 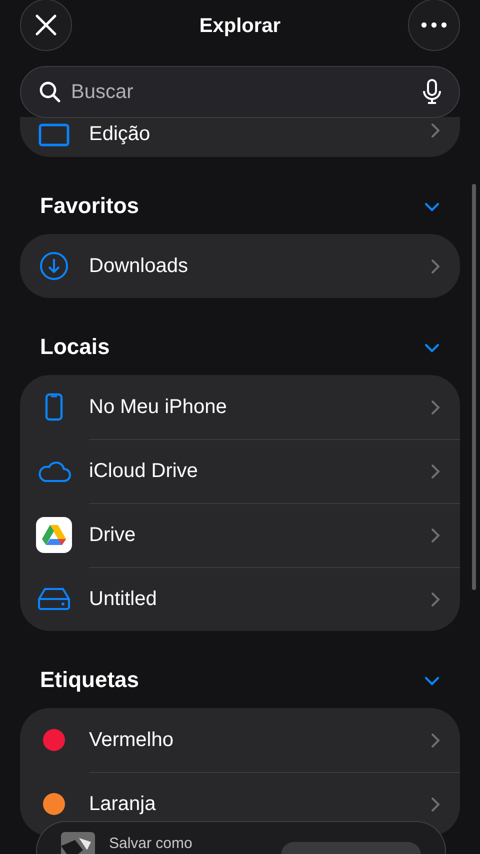 What do you see at coordinates (50, 92) in the screenshot?
I see `search-icon` at bounding box center [50, 92].